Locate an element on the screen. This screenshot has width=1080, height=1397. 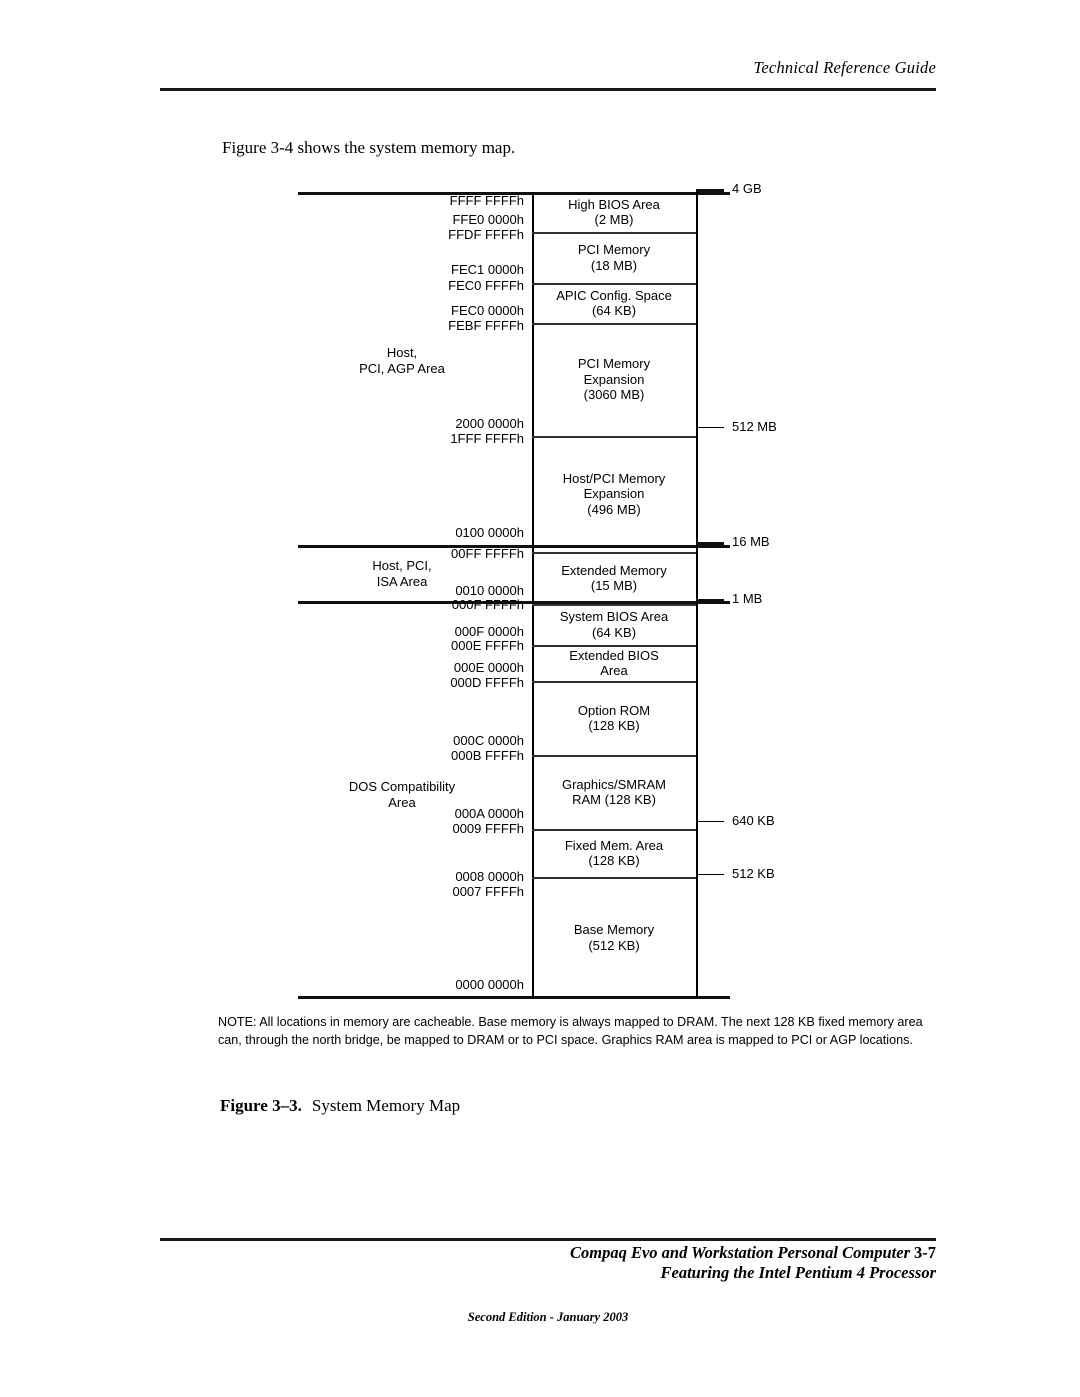
figure-caption: Figure 3–3. System Memory Map is located at coordinates (340, 1106).